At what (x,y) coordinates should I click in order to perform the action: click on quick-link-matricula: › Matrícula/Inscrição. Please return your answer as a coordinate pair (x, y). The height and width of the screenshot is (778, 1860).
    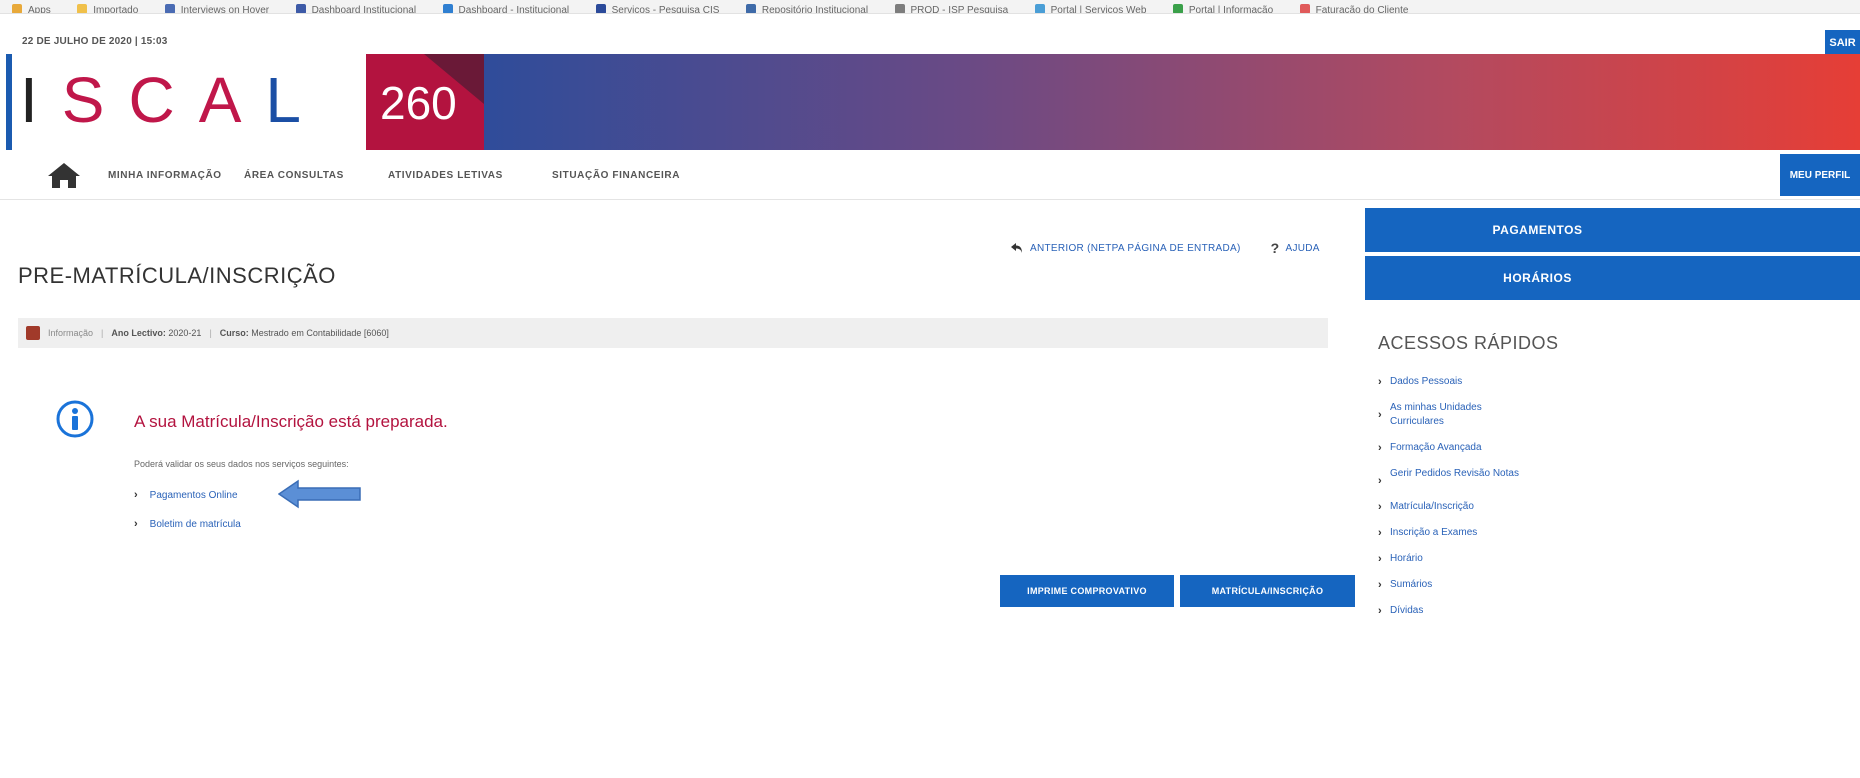
    Looking at the image, I should click on (1453, 507).